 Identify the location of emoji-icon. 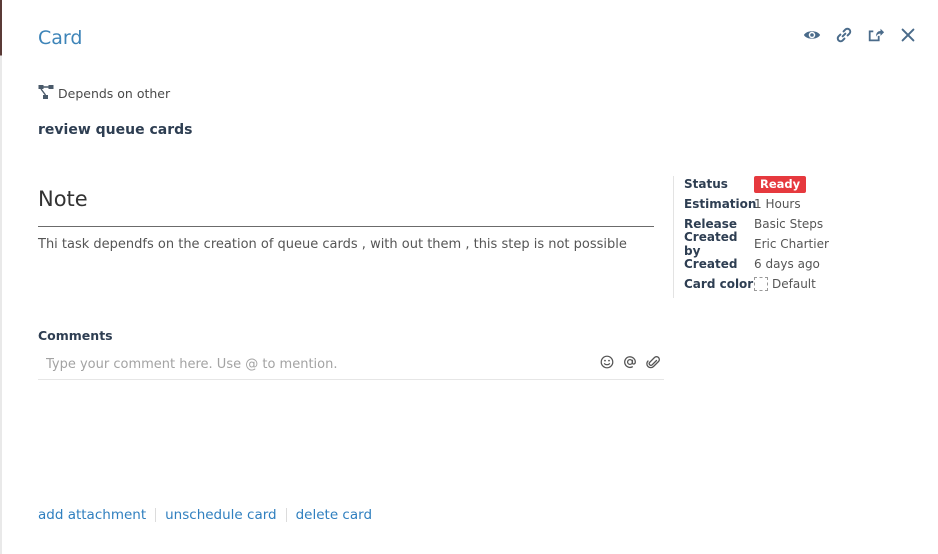
(606, 361).